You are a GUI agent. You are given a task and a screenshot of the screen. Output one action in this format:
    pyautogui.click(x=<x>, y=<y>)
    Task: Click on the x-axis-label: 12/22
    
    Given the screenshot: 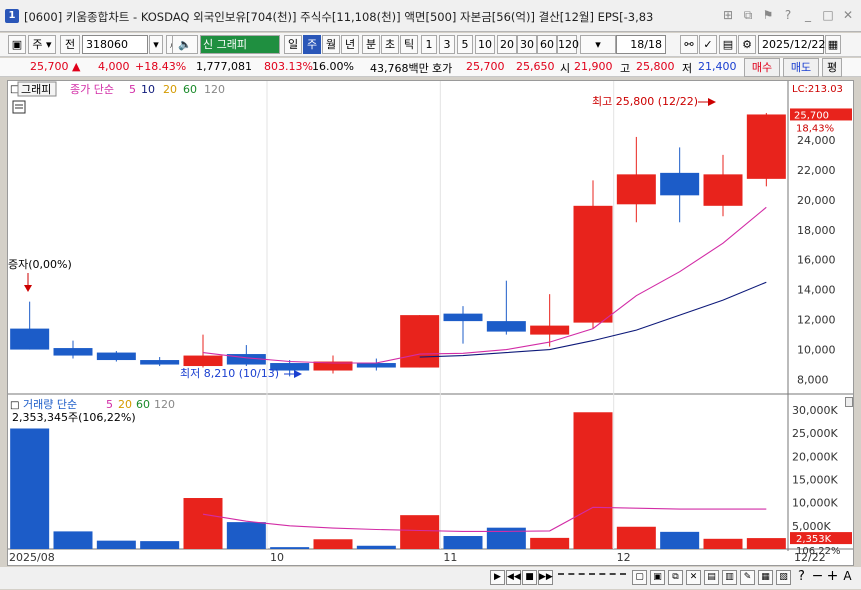 What is the action you would take?
    pyautogui.click(x=810, y=557)
    